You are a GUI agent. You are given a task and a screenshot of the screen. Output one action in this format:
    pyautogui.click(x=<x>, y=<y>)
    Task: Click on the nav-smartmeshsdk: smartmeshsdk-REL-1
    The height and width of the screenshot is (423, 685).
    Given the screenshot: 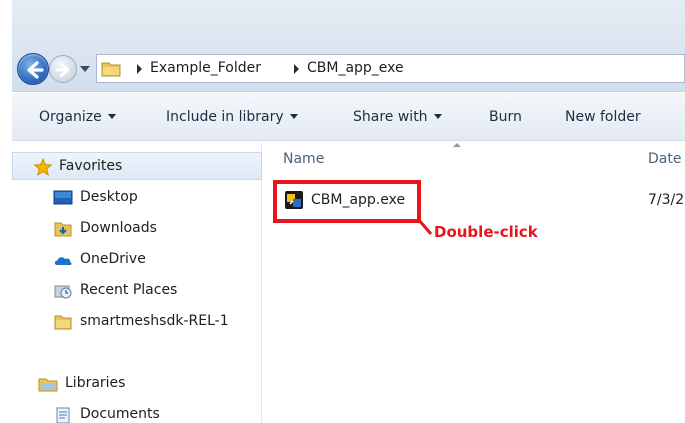 What is the action you would take?
    pyautogui.click(x=137, y=322)
    